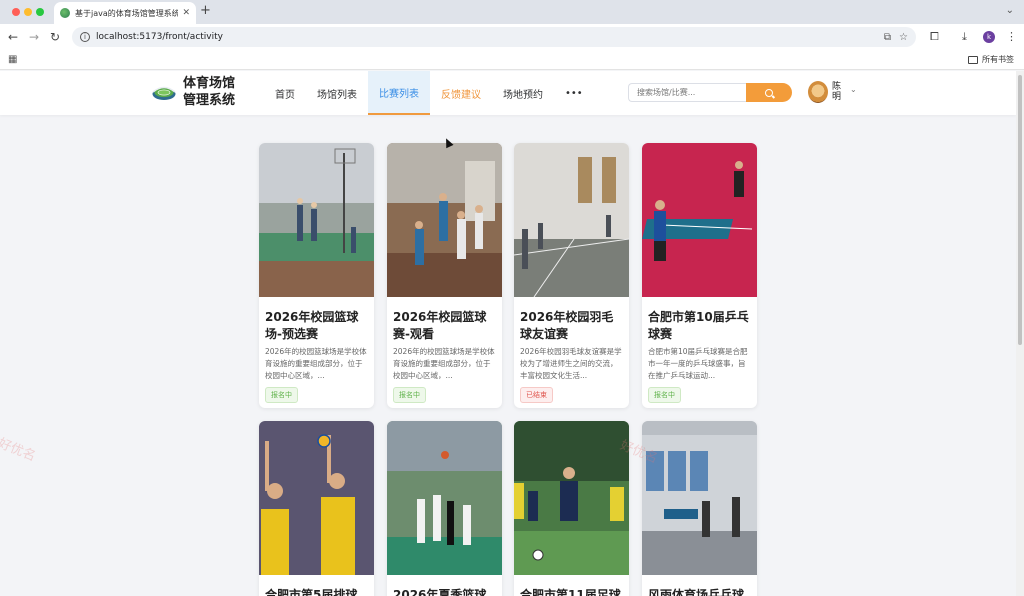 The image size is (1024, 596). What do you see at coordinates (440, 592) in the screenshot?
I see `card-title: 2026年夏季篮球运` at bounding box center [440, 592].